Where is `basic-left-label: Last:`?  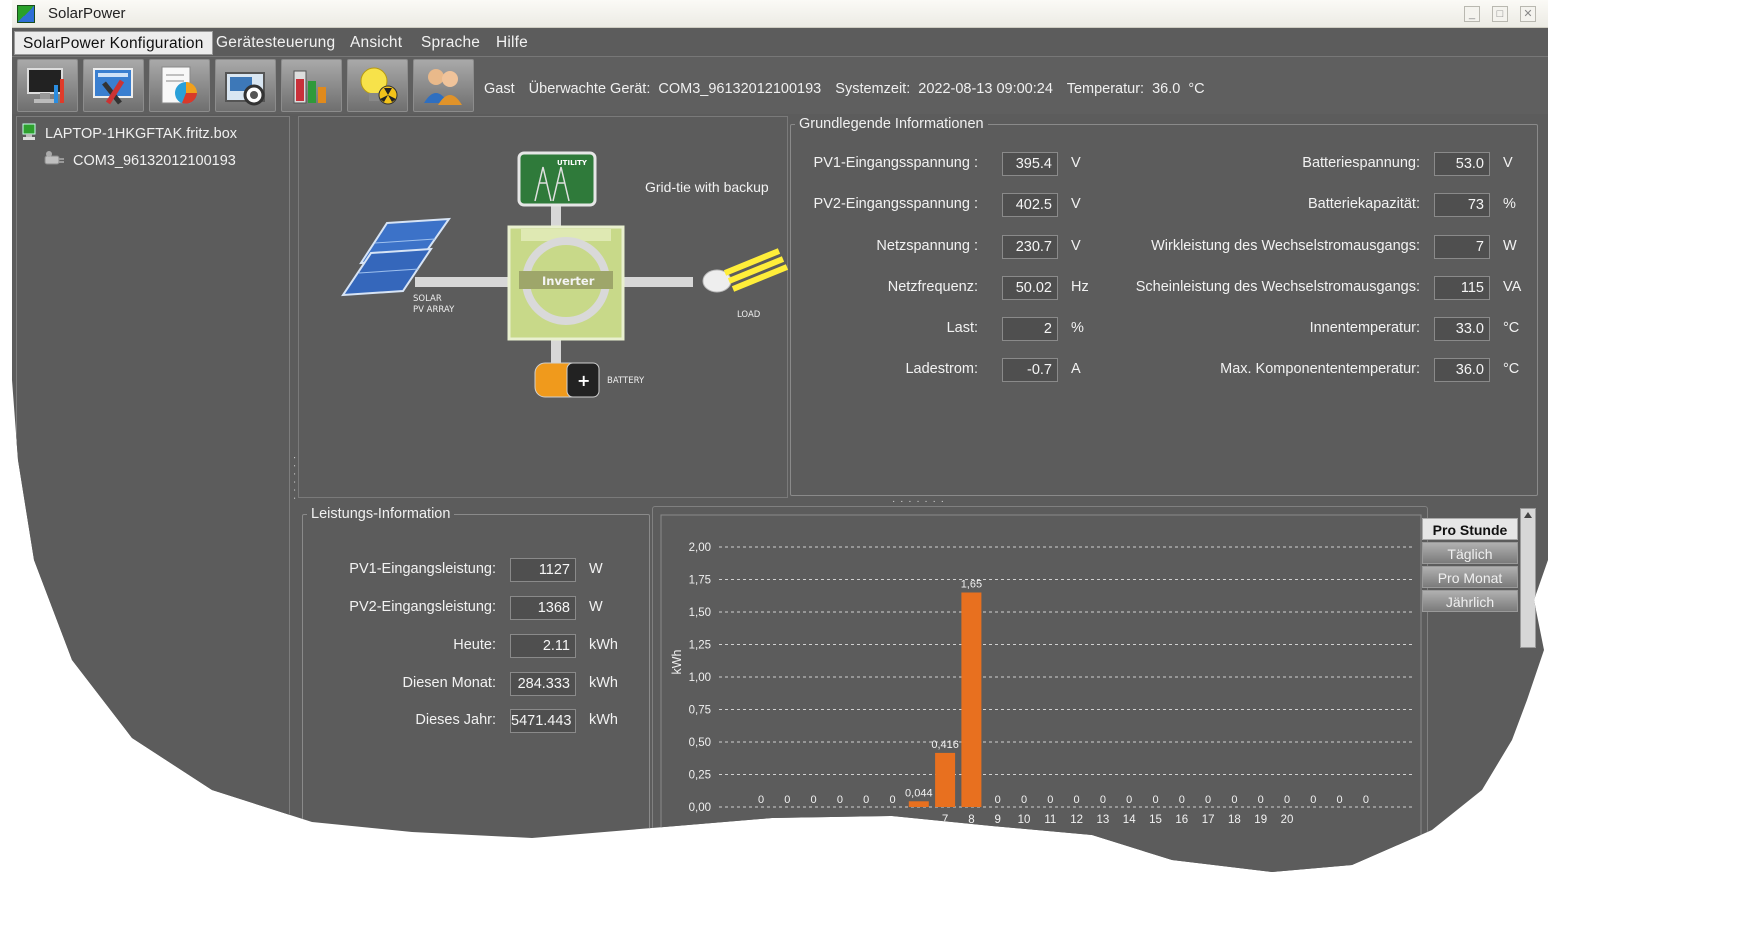
basic-left-label: Last: is located at coordinates (962, 328).